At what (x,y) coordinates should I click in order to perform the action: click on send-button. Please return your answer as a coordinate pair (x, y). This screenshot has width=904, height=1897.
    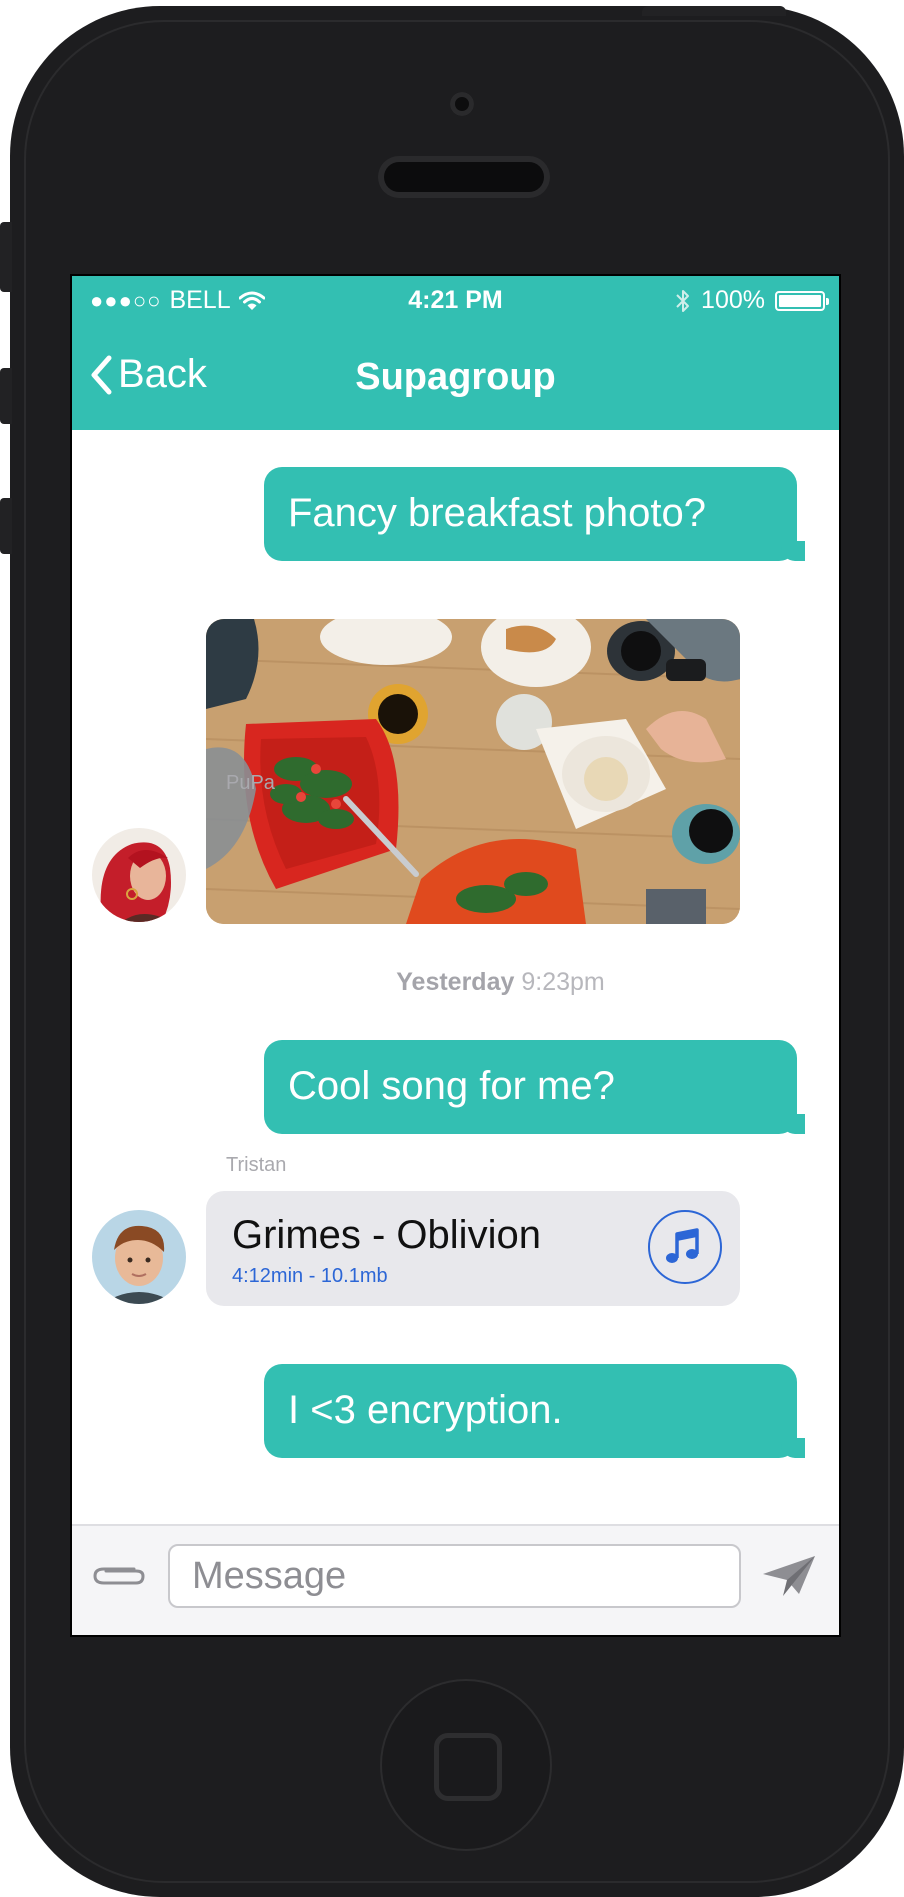
    Looking at the image, I should click on (789, 1576).